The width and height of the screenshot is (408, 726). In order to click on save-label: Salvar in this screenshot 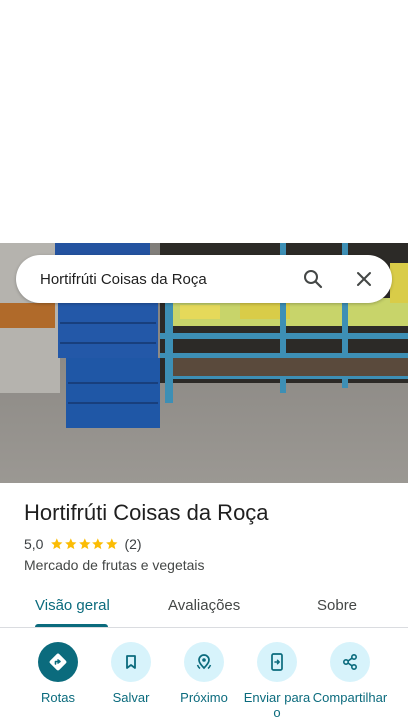, I will do `click(131, 697)`.